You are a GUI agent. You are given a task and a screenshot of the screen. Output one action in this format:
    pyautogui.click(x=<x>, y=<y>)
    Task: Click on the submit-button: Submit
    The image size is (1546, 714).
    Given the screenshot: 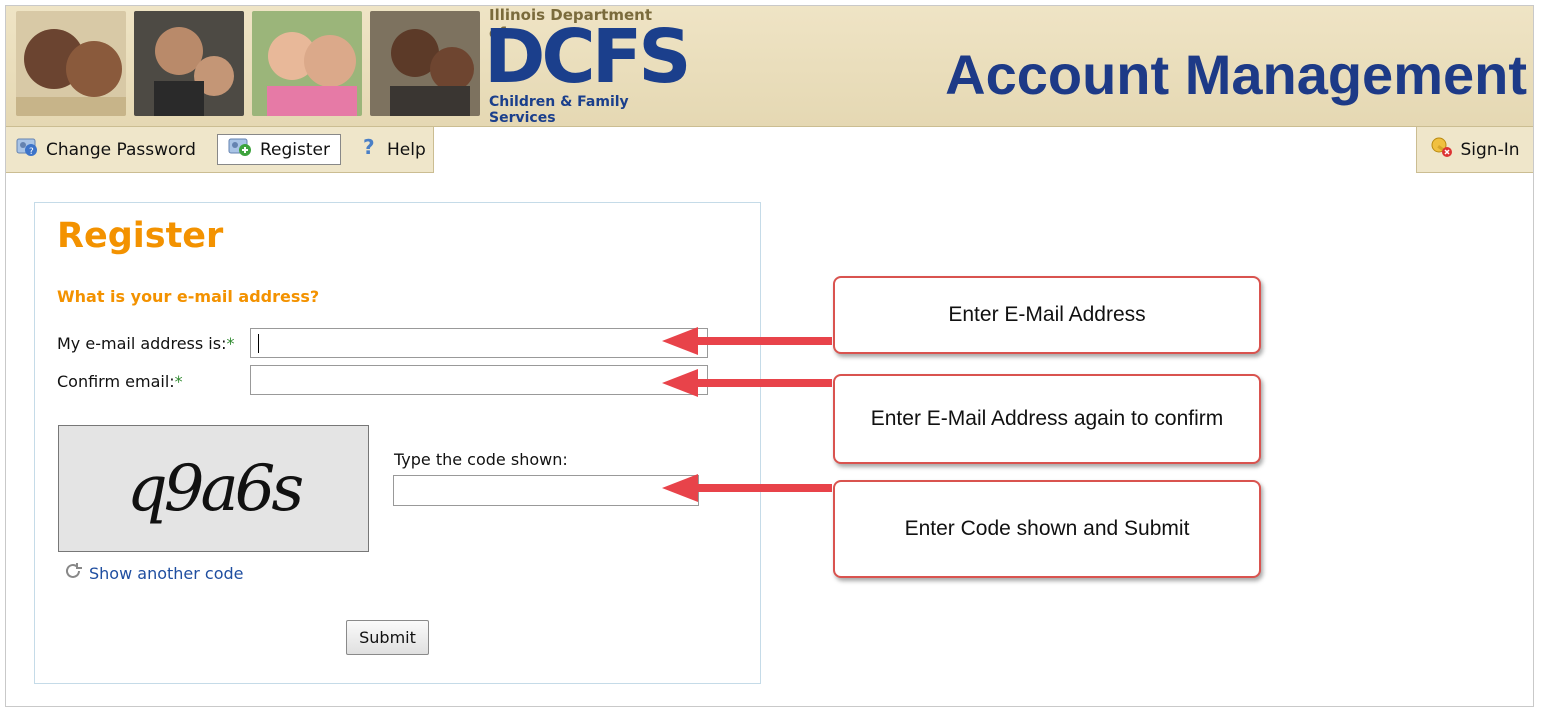 What is the action you would take?
    pyautogui.click(x=387, y=637)
    